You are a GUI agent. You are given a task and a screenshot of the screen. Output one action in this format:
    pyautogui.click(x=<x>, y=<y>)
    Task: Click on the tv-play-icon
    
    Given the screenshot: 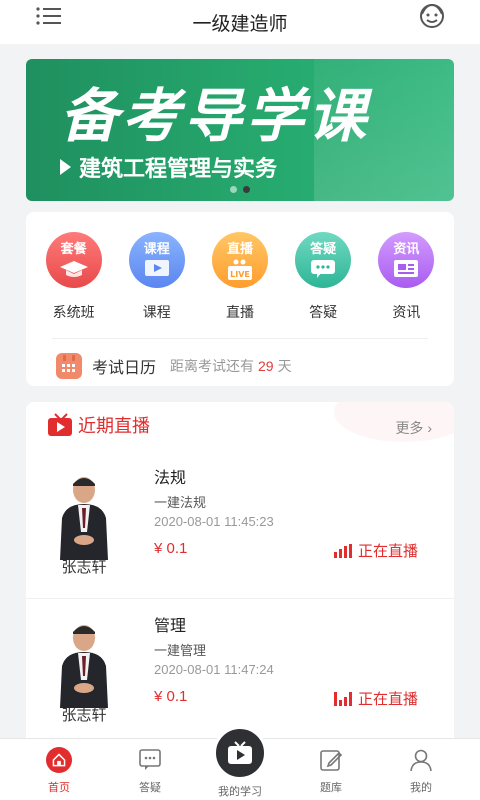 What is the action you would take?
    pyautogui.click(x=240, y=752)
    